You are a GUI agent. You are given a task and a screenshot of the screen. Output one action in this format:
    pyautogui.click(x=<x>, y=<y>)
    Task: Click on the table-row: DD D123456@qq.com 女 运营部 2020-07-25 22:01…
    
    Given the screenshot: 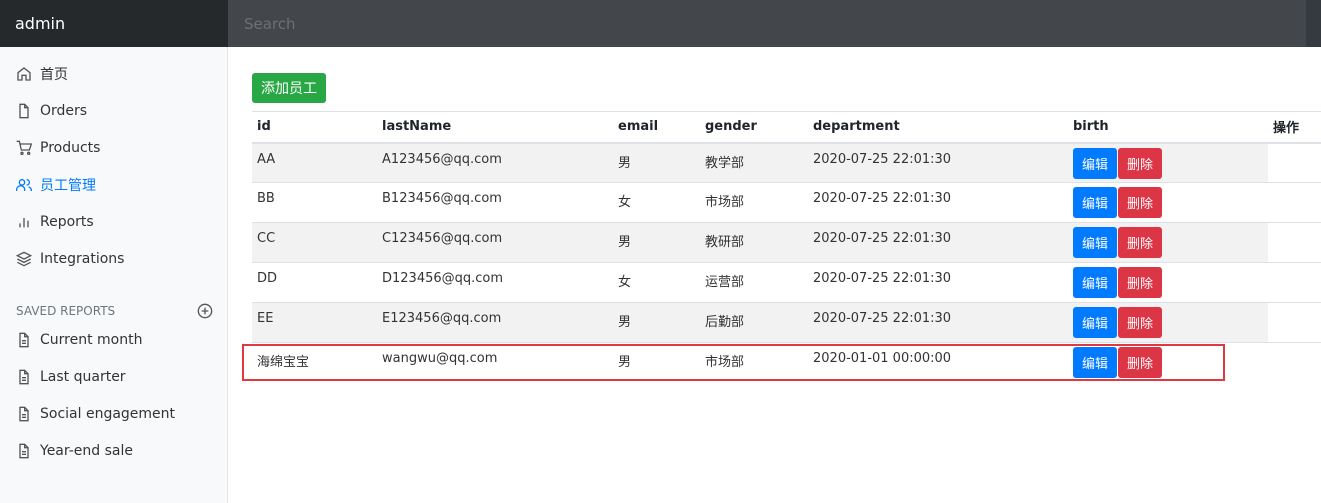 What is the action you would take?
    pyautogui.click(x=786, y=282)
    